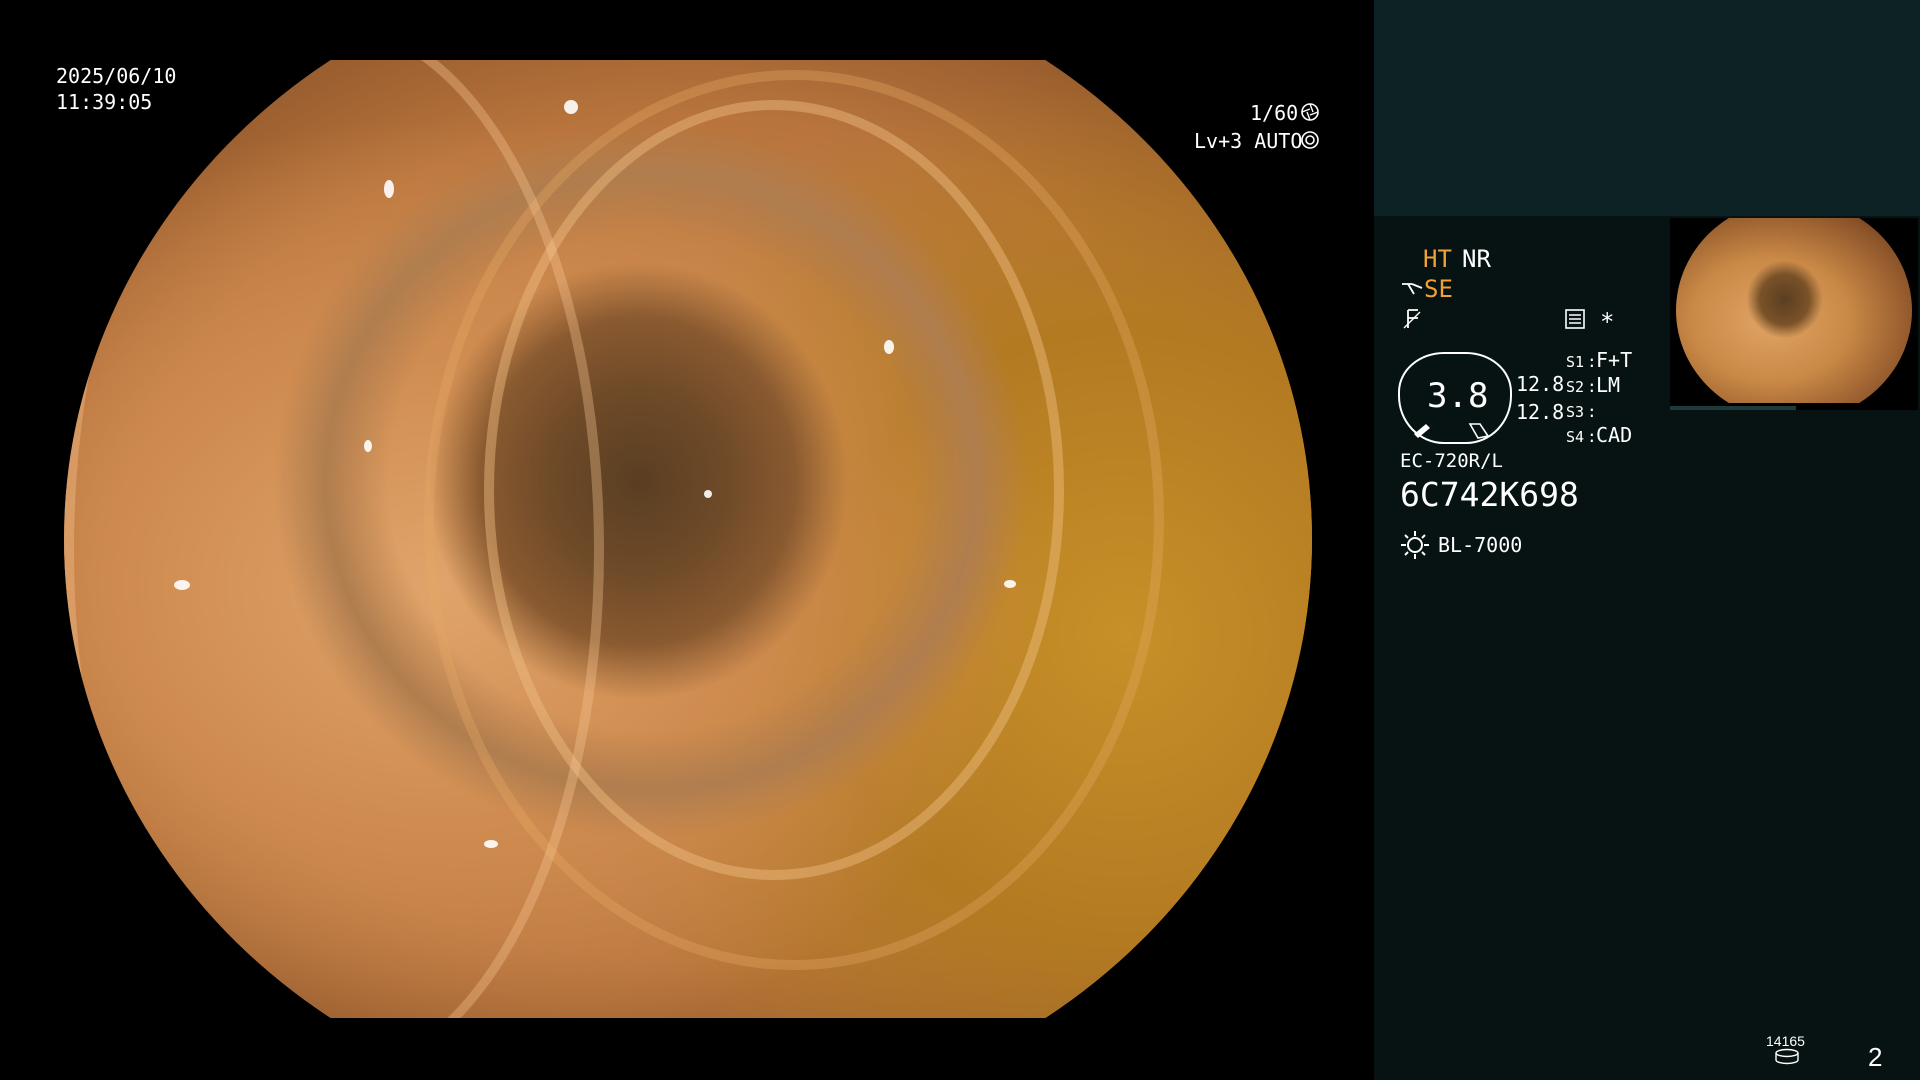  I want to click on settings-icon, so click(1575, 319).